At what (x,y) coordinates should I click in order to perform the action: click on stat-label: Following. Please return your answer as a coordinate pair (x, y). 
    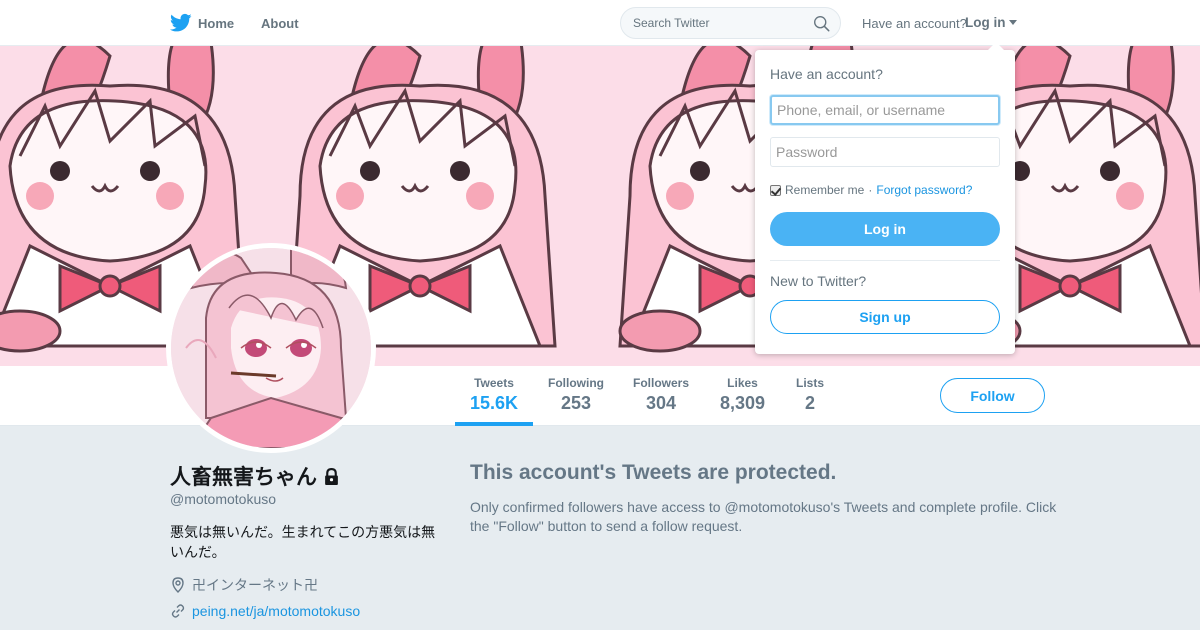
    Looking at the image, I should click on (576, 383).